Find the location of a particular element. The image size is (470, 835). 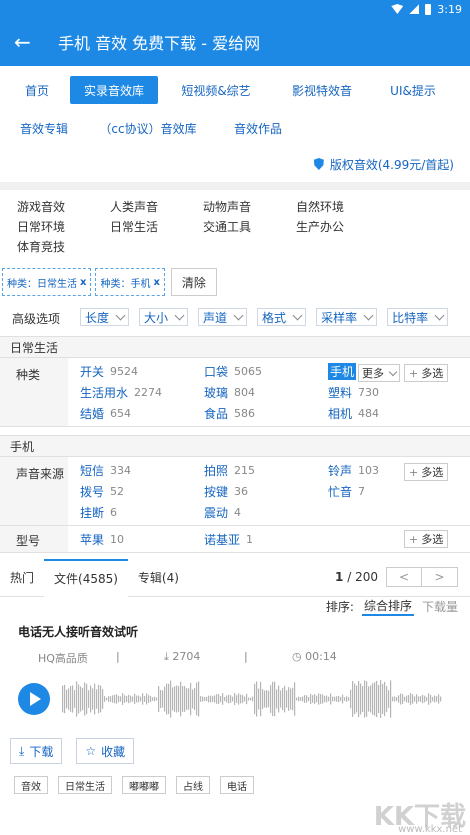

tag-item: 占线 is located at coordinates (193, 785).